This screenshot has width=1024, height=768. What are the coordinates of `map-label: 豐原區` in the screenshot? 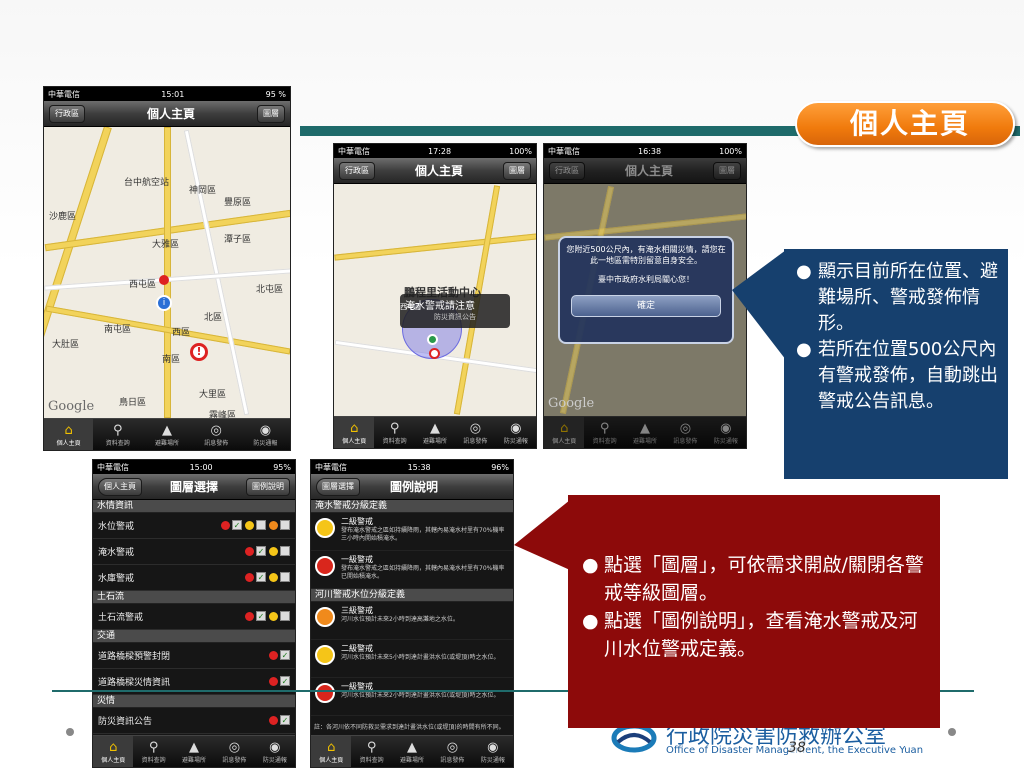 It's located at (238, 203).